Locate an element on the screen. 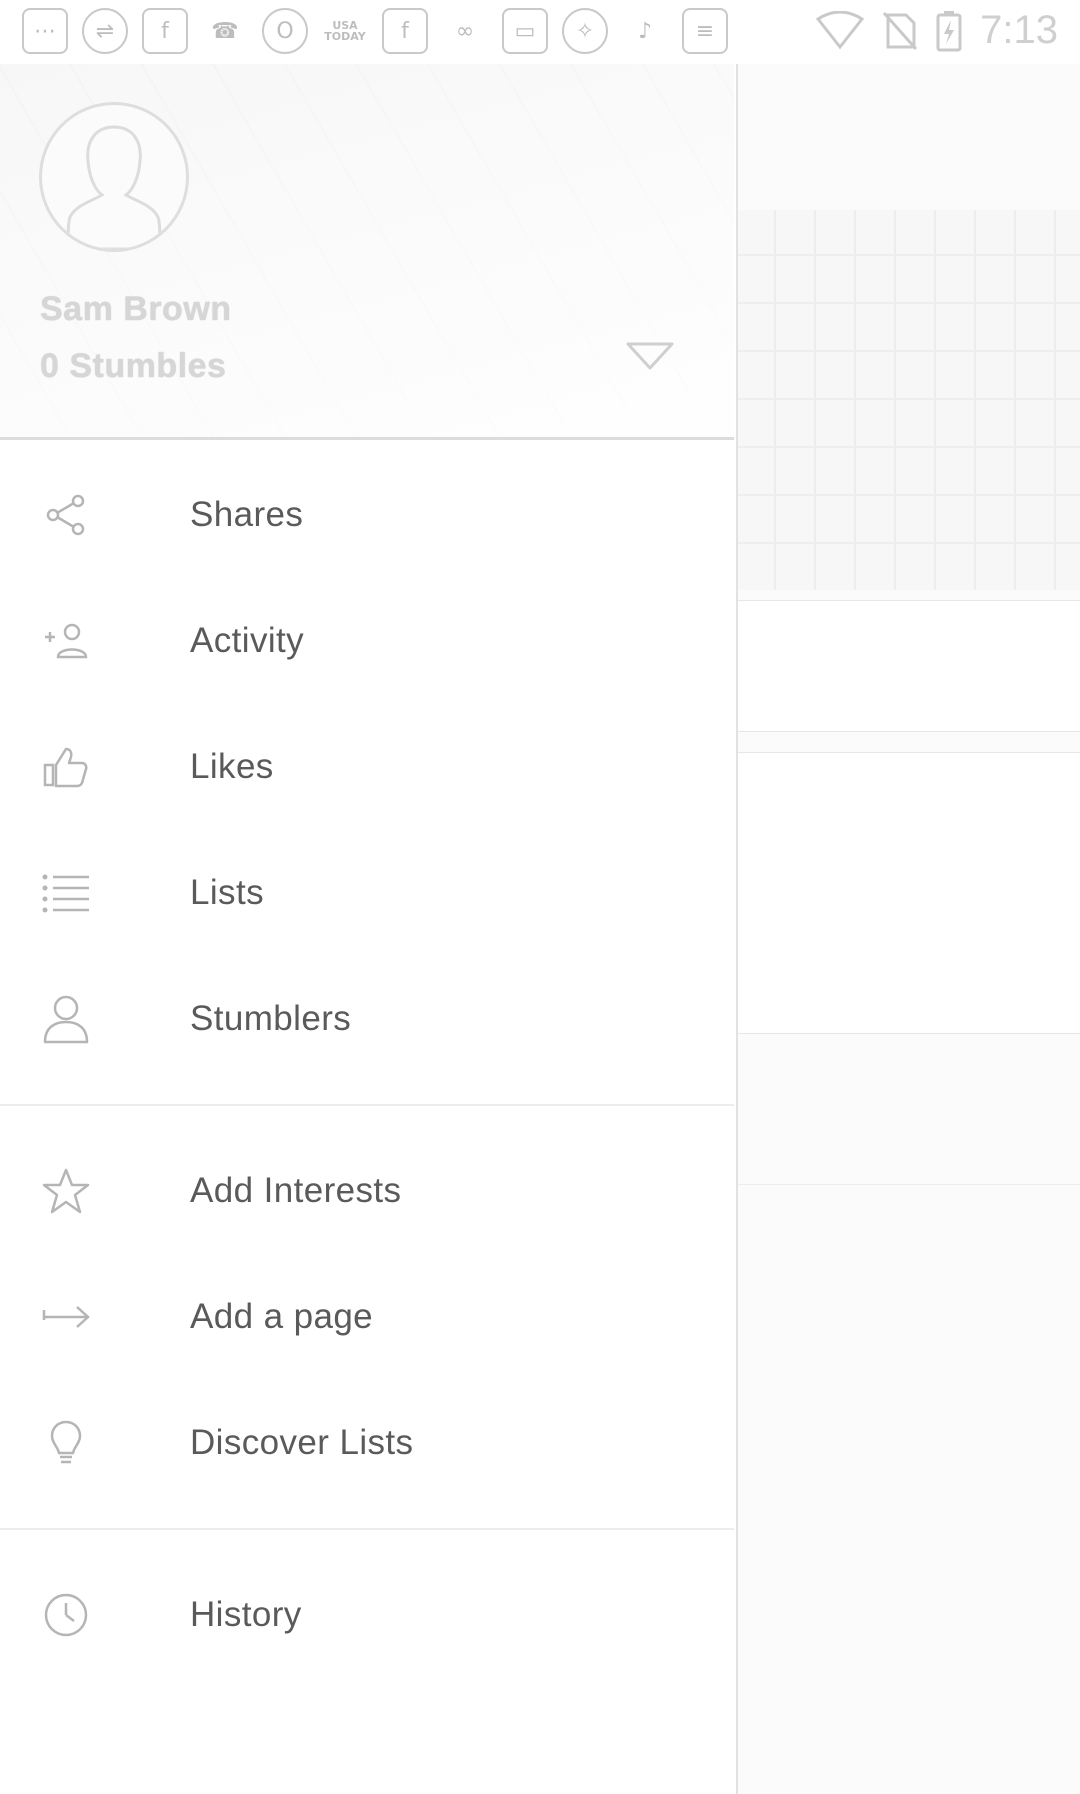 The width and height of the screenshot is (1080, 1794). menu-item-history: History is located at coordinates (367, 1615).